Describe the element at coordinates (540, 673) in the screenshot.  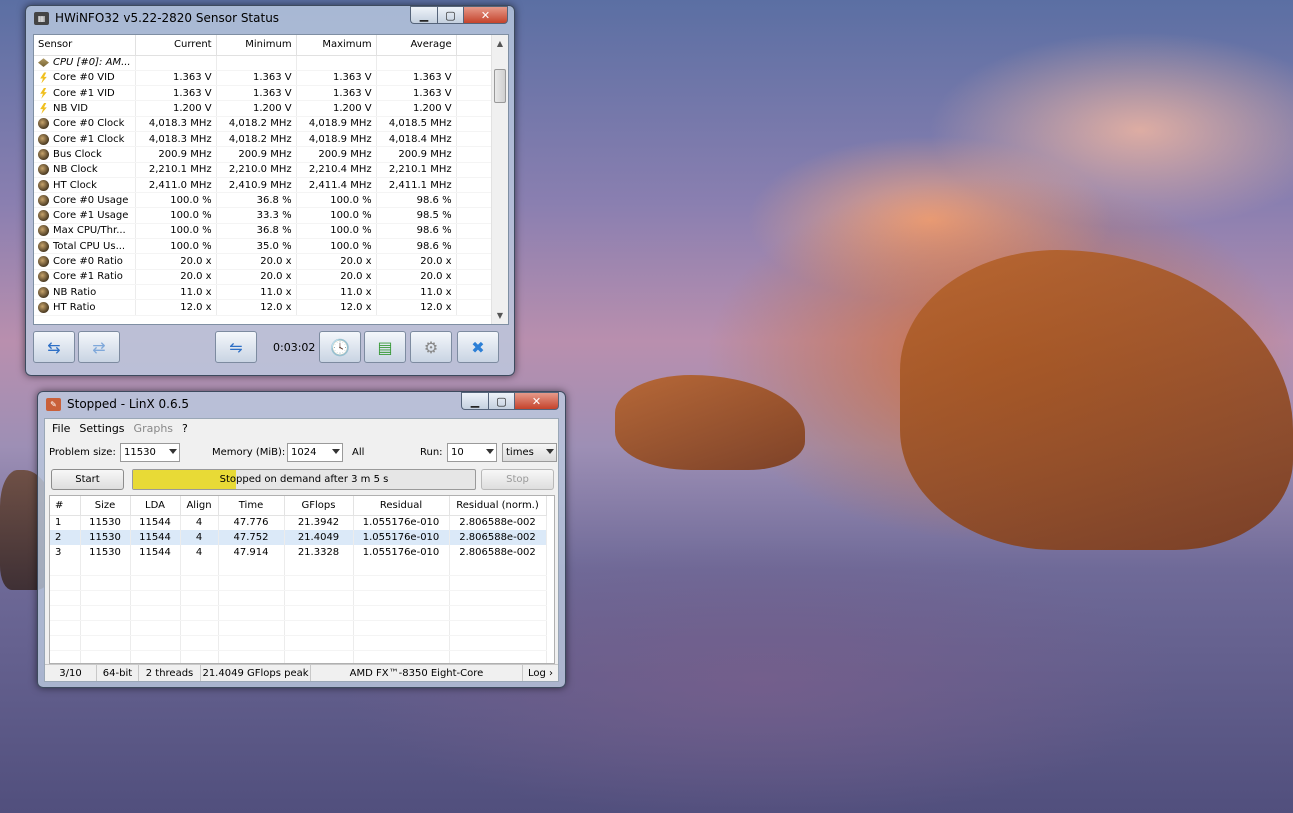
I see `log-button: Log ›` at that location.